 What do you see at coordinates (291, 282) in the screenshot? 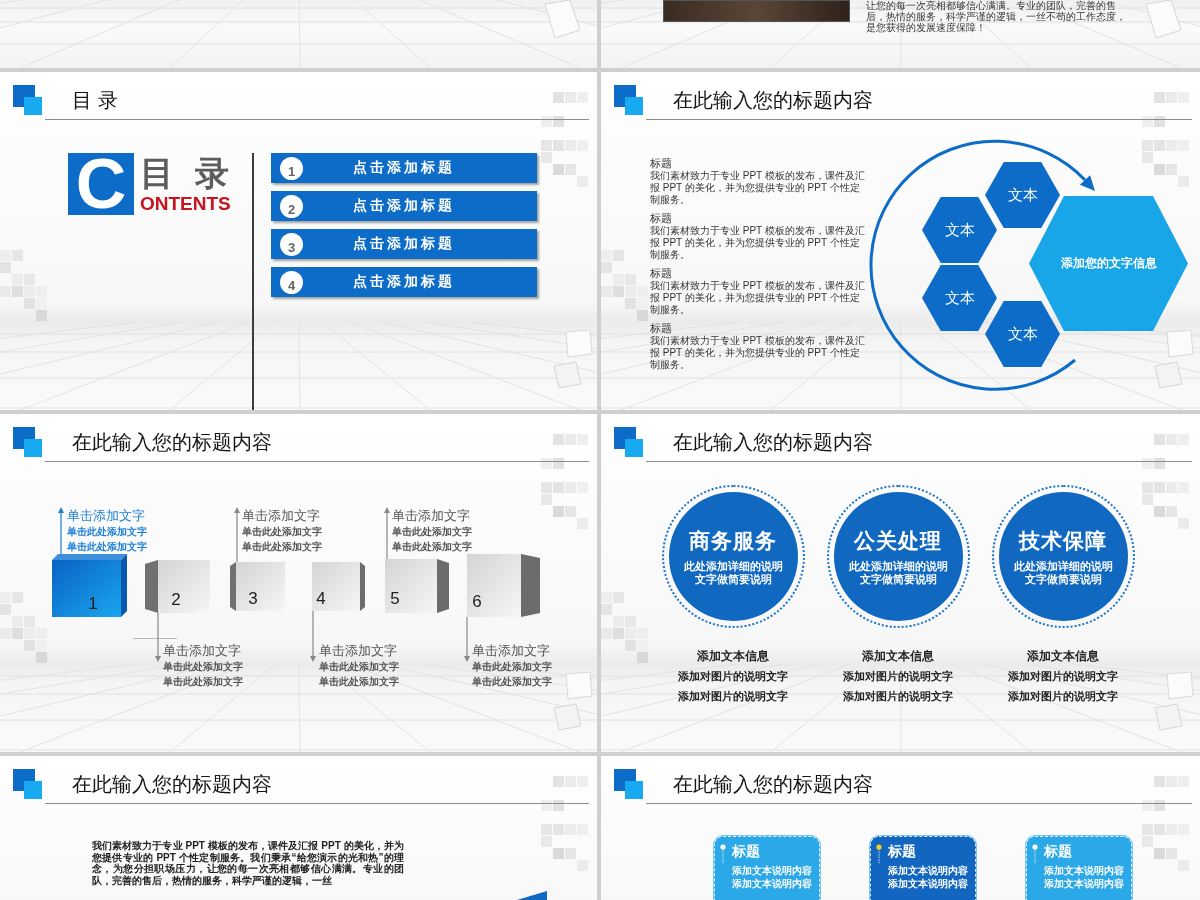
I see `number-circle: 4` at bounding box center [291, 282].